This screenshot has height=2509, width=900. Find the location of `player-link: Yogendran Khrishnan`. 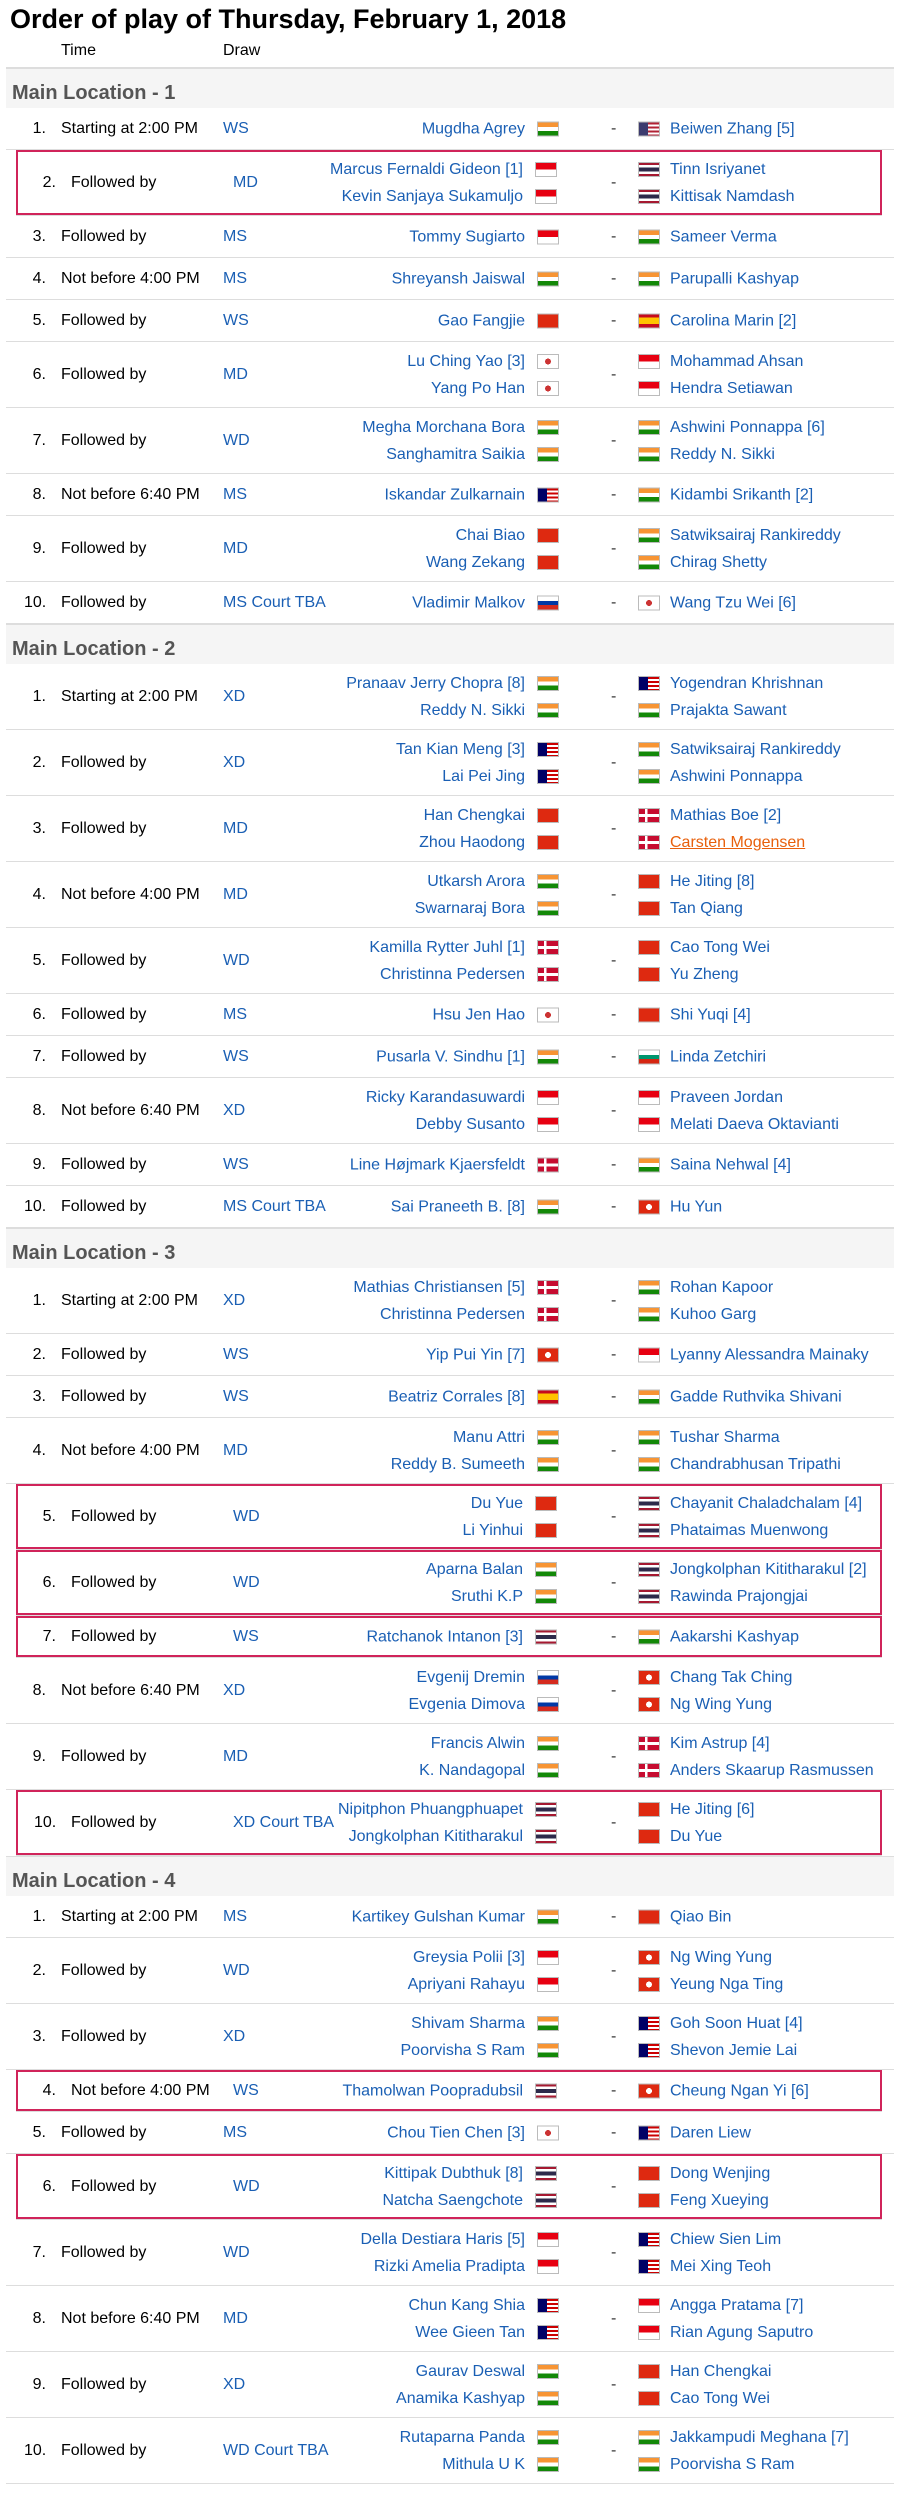

player-link: Yogendran Khrishnan is located at coordinates (746, 683).